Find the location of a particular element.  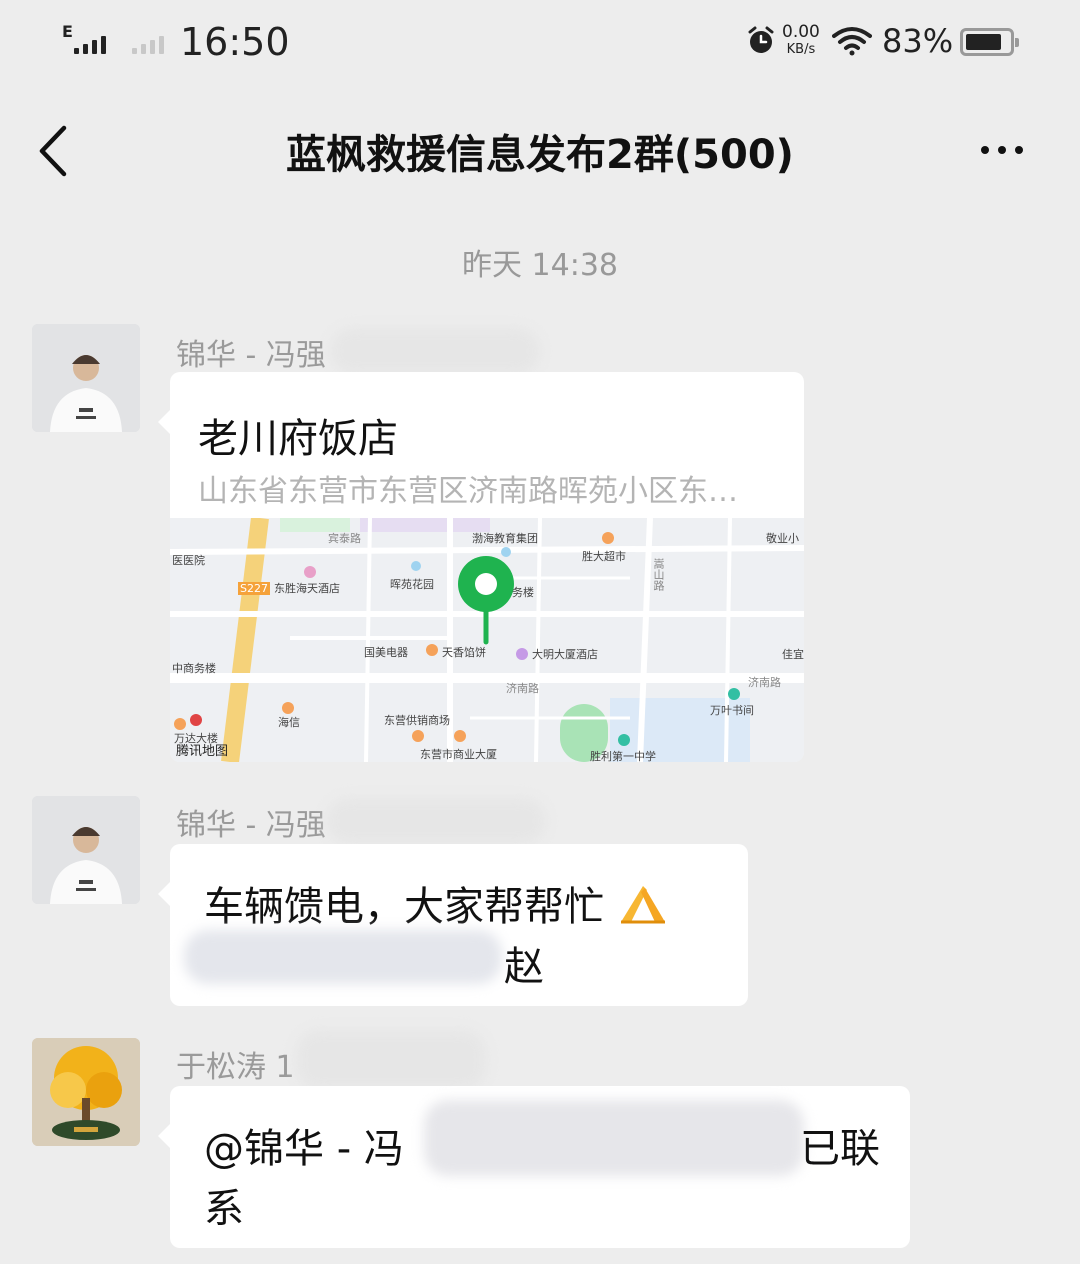

alarm-icon is located at coordinates (761, 39).